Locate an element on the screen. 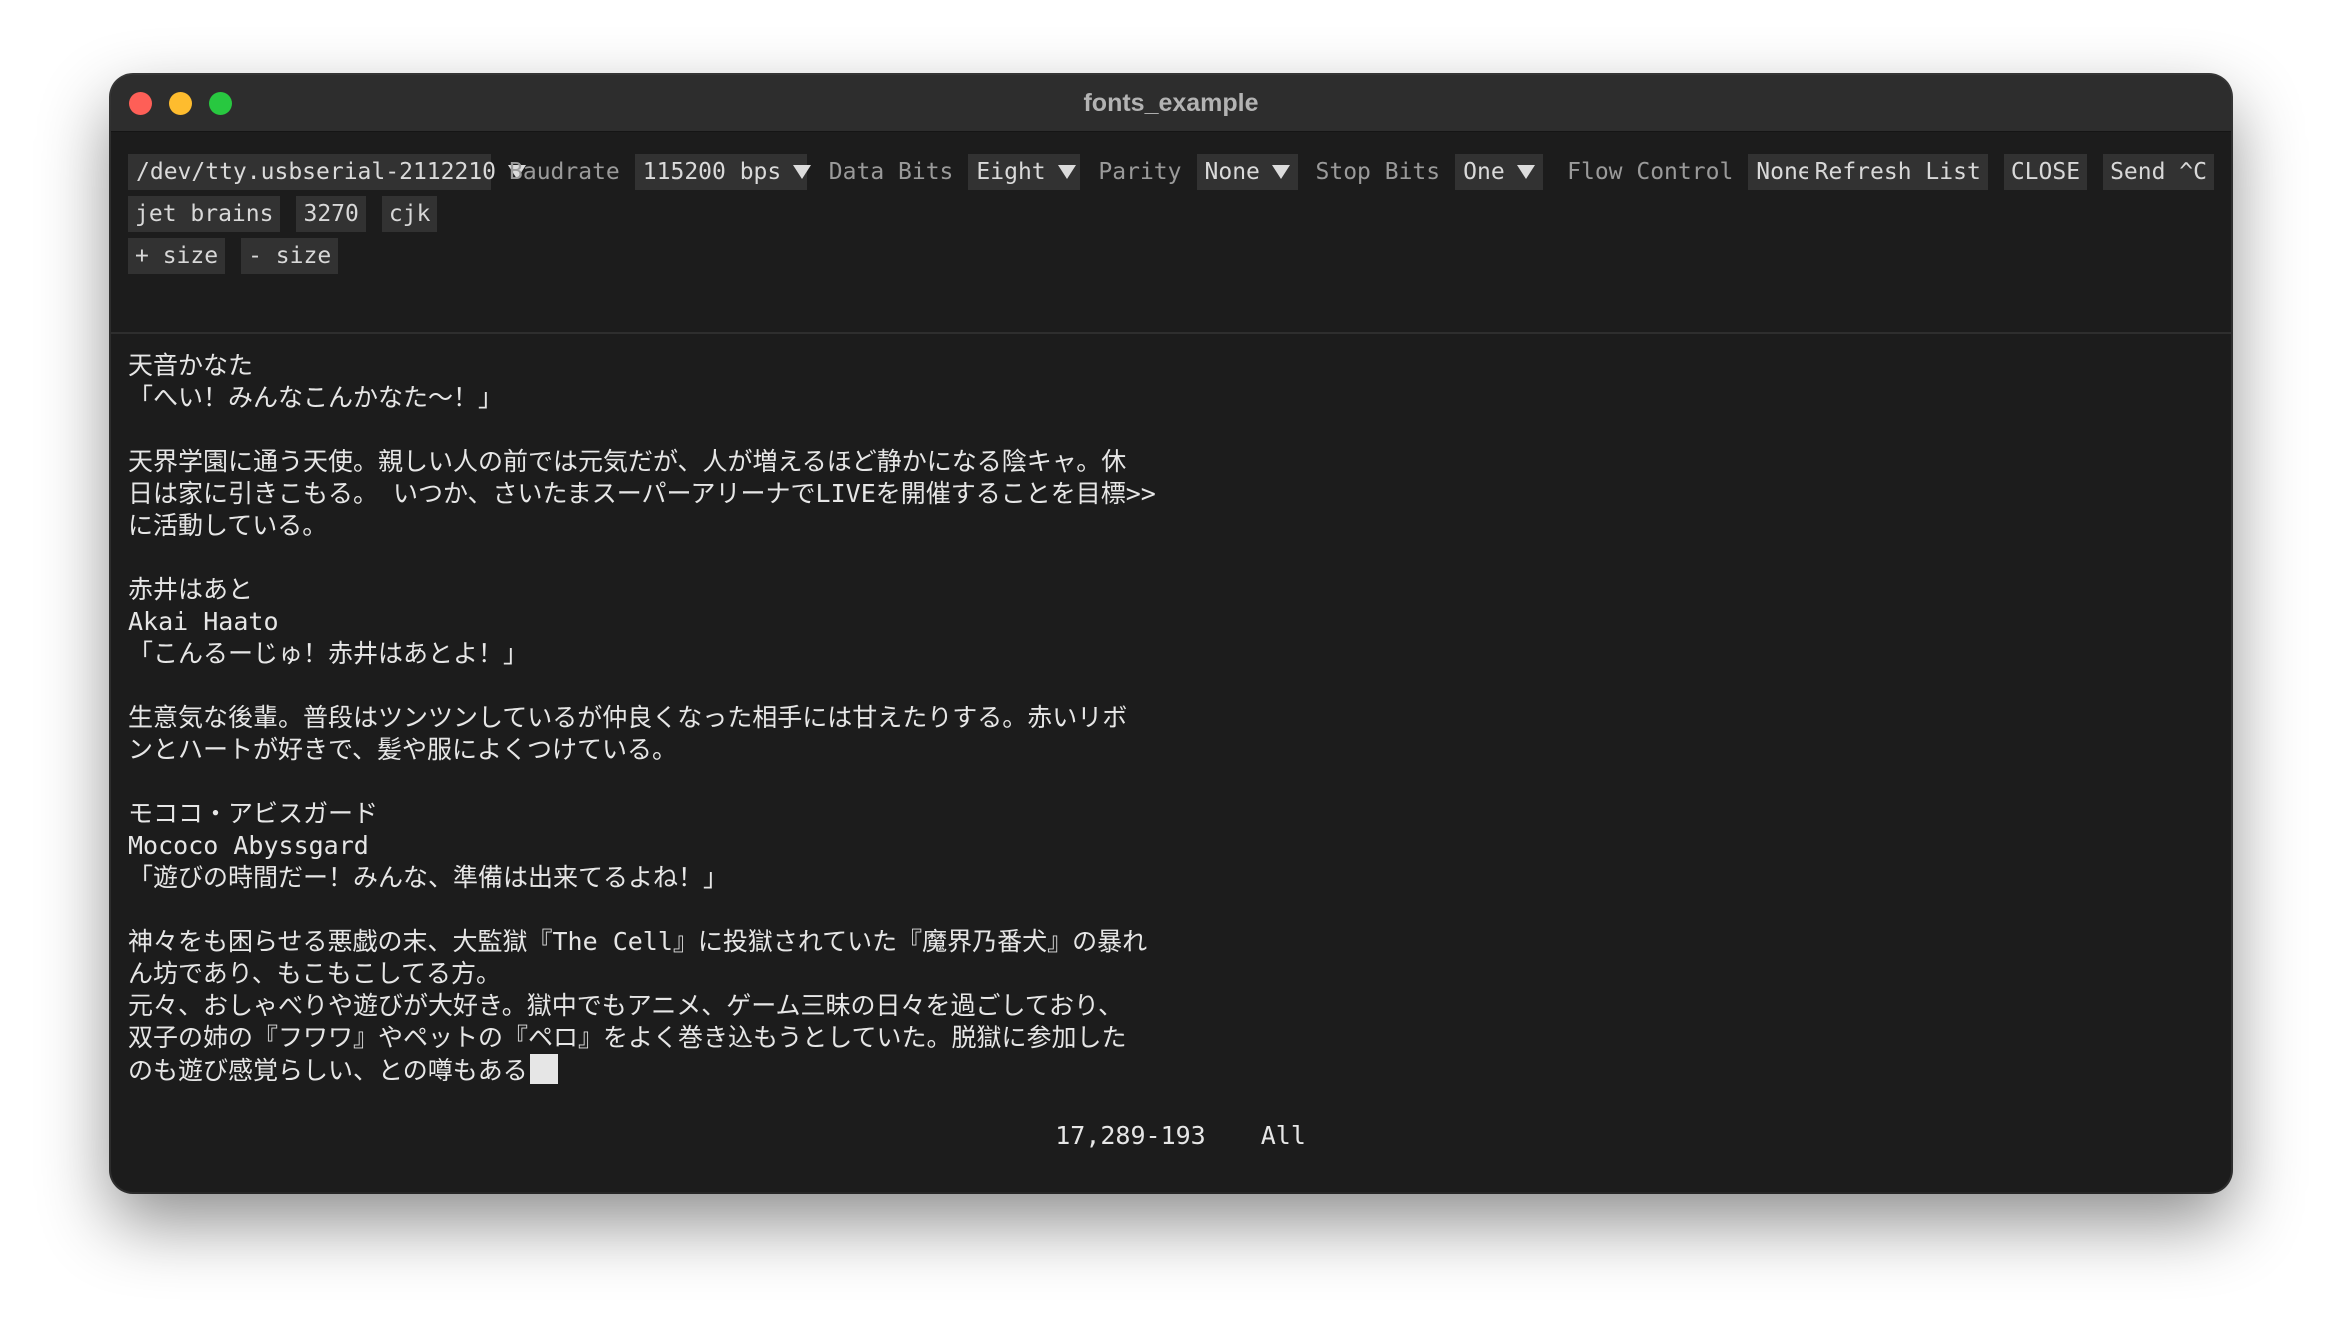 This screenshot has width=2342, height=1340. stopbits-select: One is located at coordinates (1499, 172).